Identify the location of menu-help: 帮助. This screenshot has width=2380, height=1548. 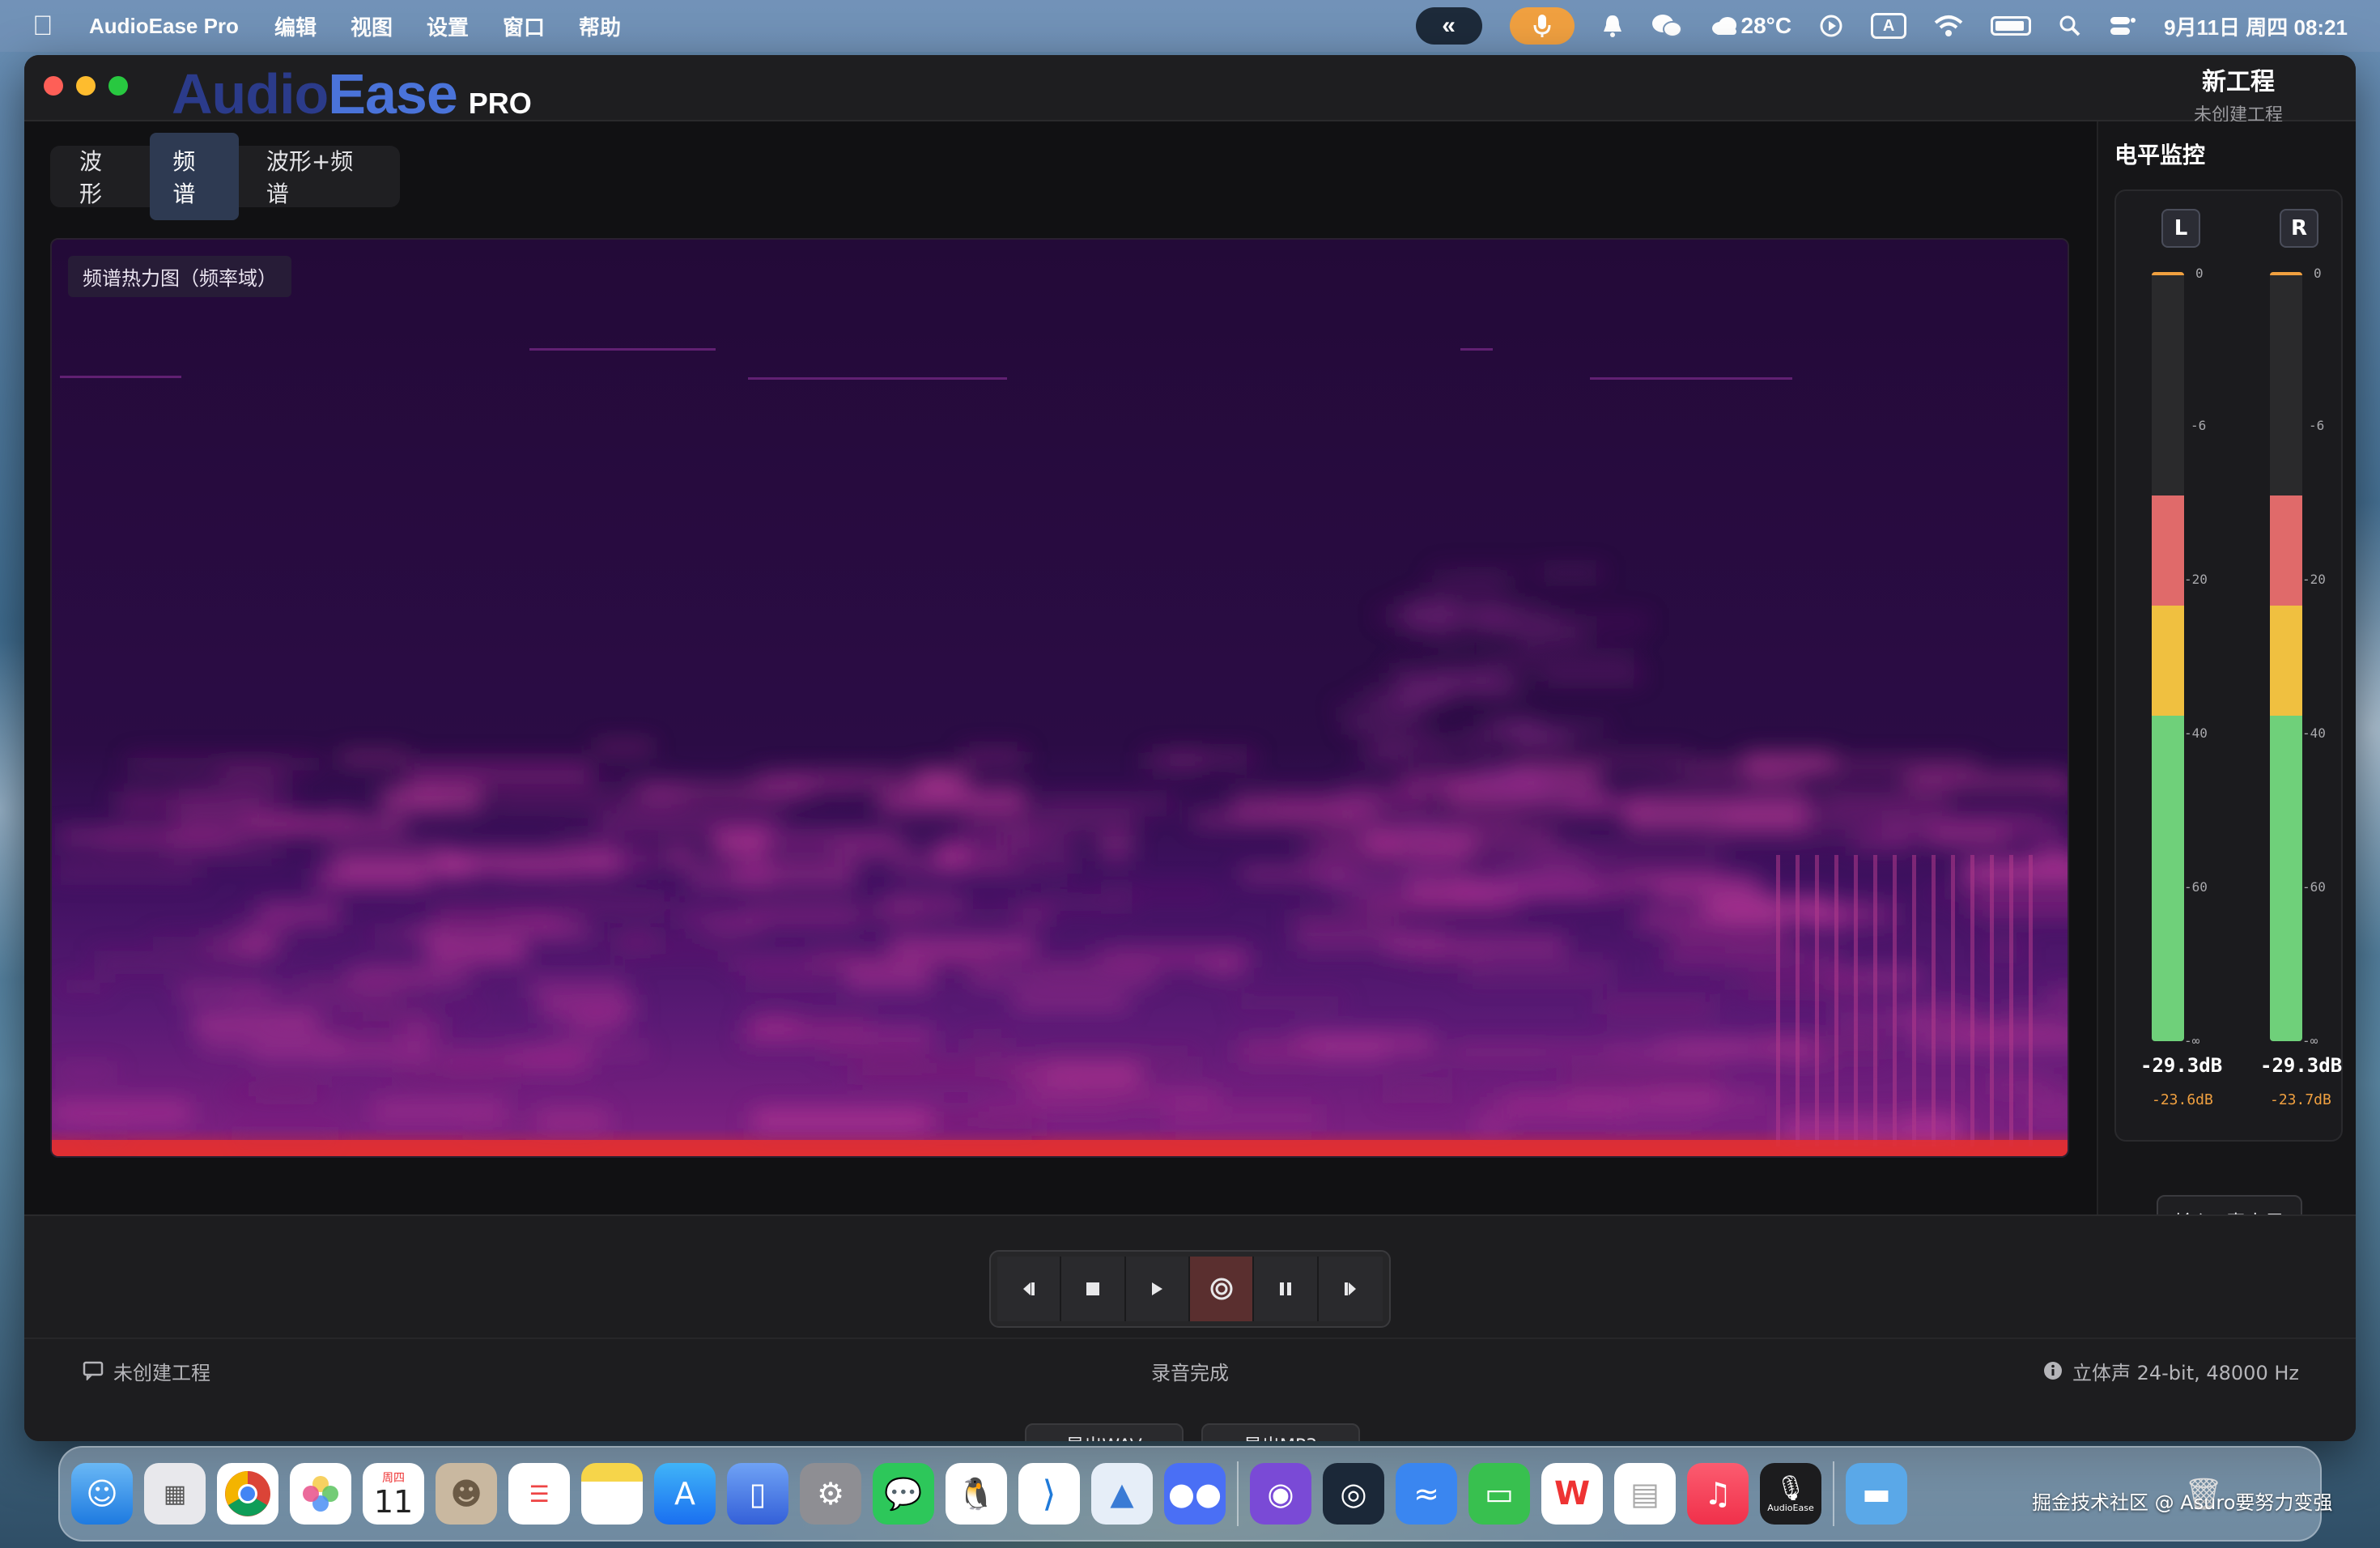
(600, 26).